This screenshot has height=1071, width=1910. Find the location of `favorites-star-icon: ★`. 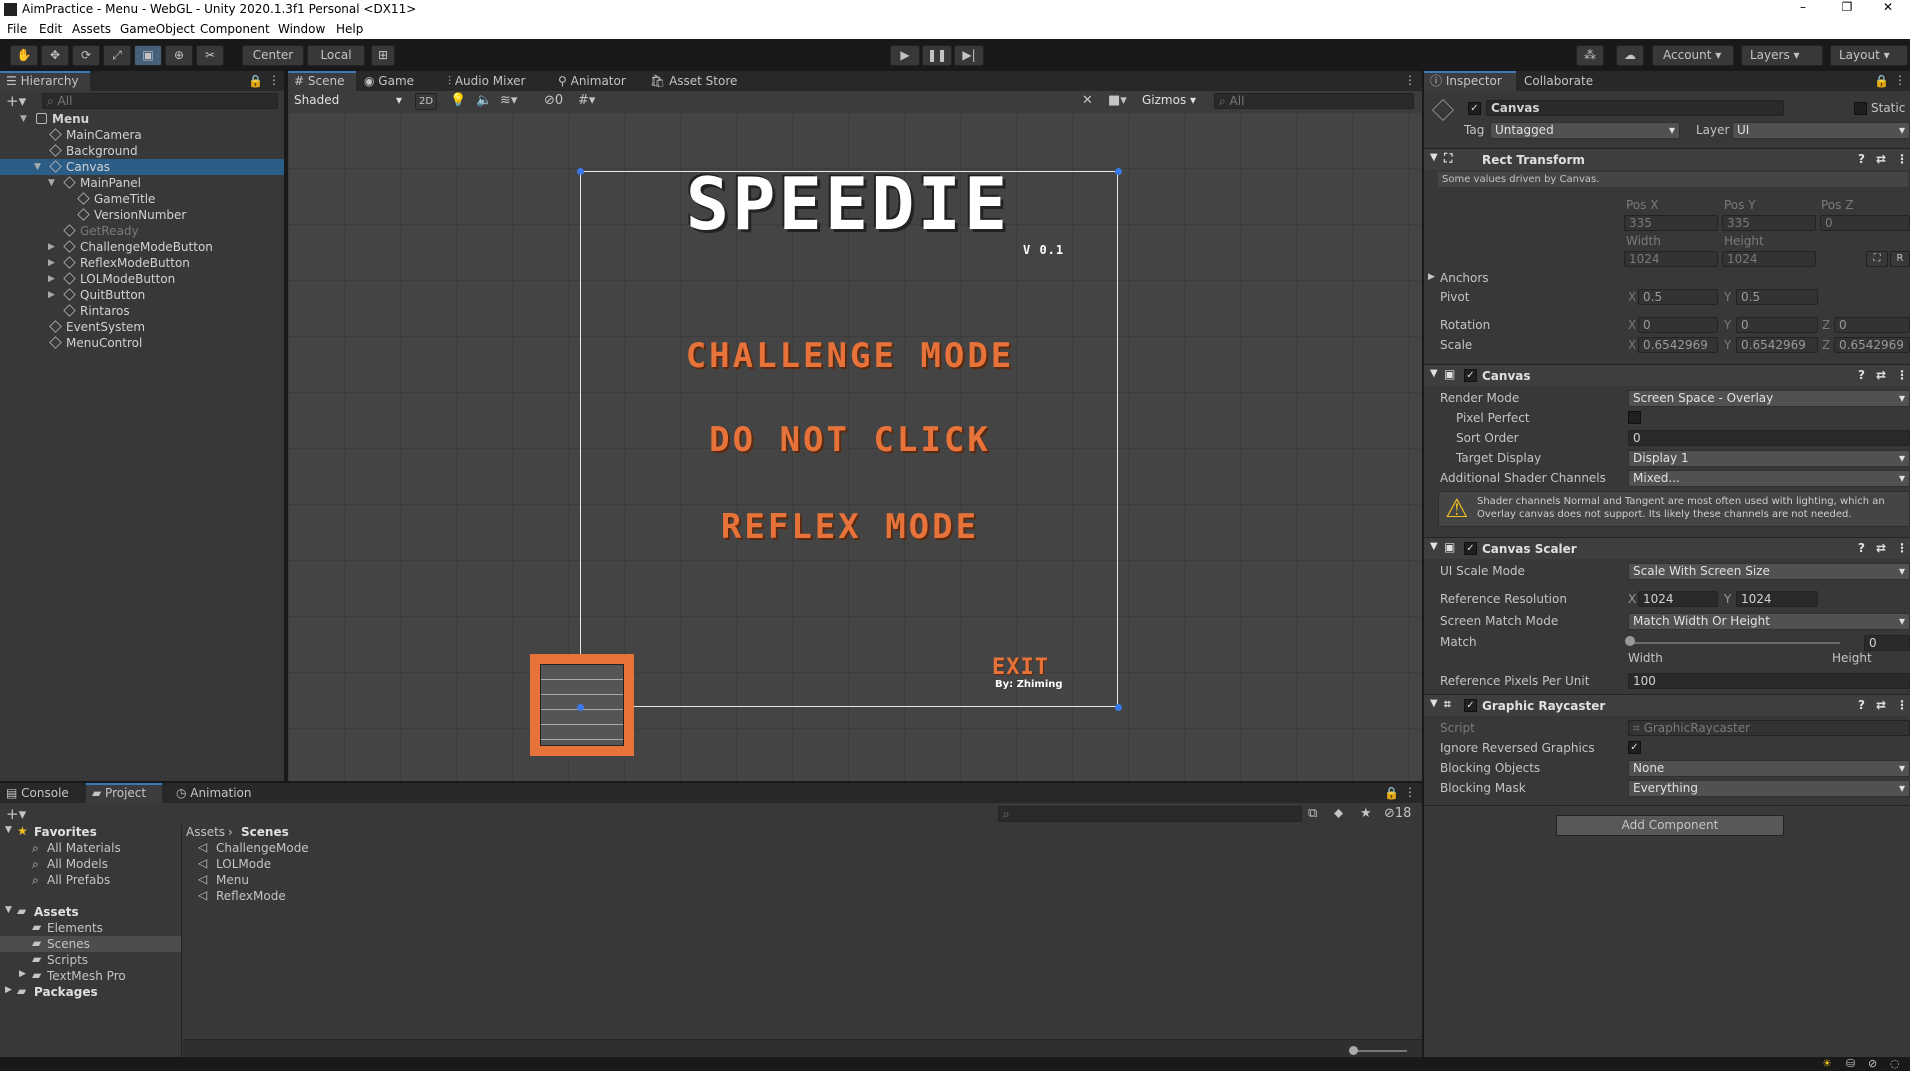

favorites-star-icon: ★ is located at coordinates (1366, 813).